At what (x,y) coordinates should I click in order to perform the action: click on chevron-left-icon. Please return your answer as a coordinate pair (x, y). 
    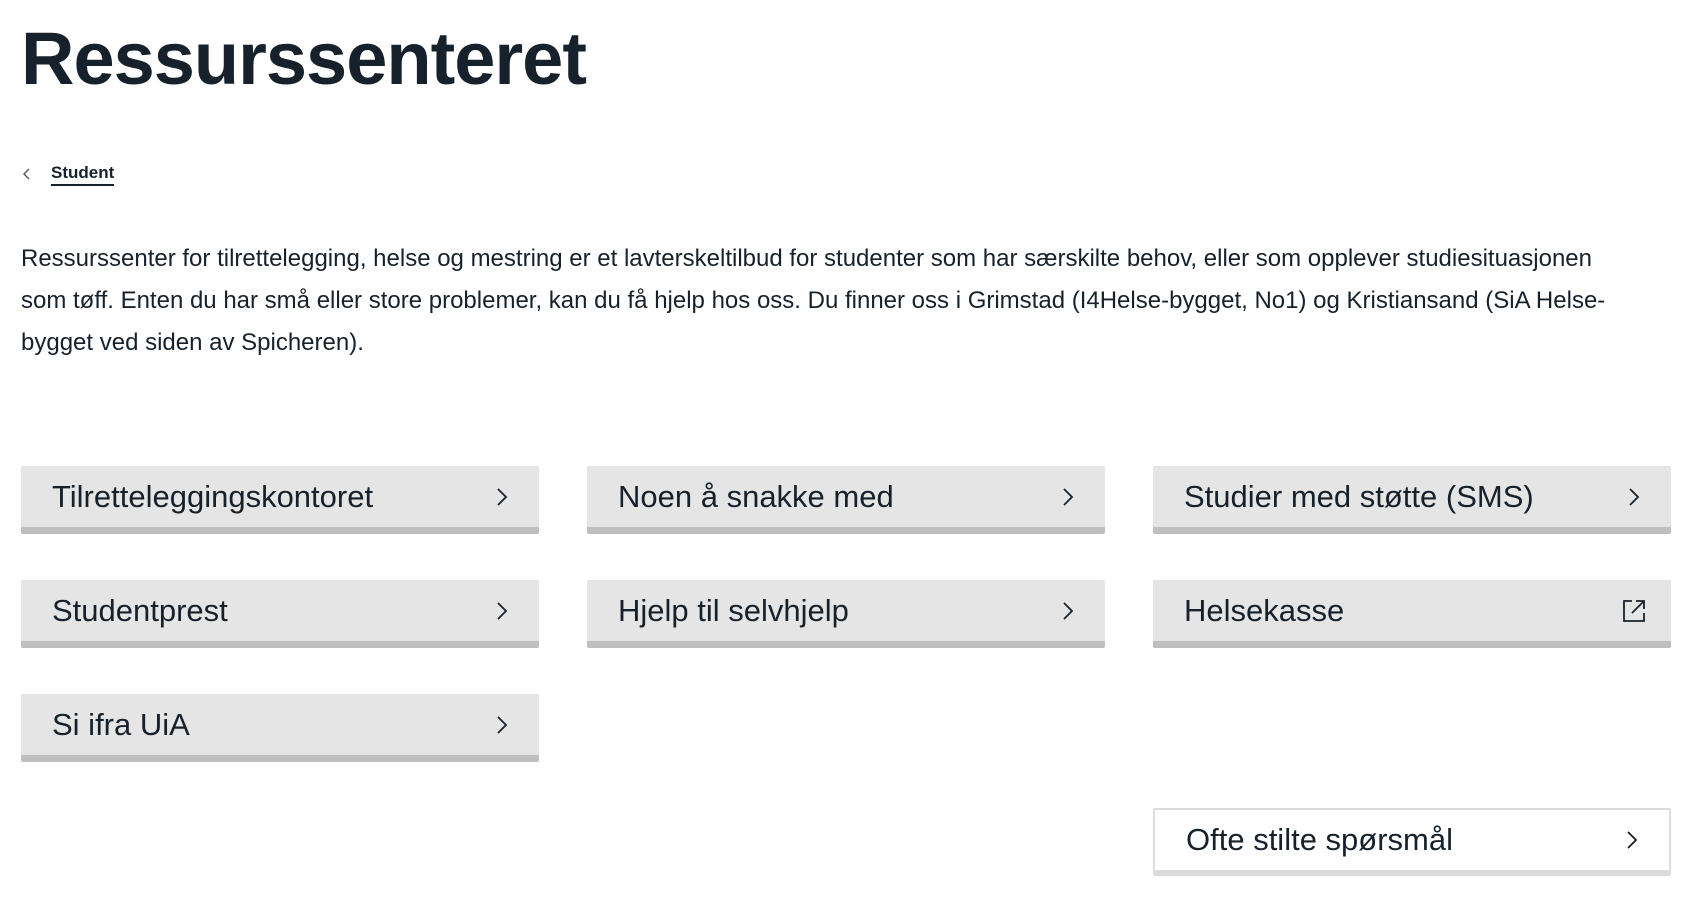
    Looking at the image, I should click on (33, 174).